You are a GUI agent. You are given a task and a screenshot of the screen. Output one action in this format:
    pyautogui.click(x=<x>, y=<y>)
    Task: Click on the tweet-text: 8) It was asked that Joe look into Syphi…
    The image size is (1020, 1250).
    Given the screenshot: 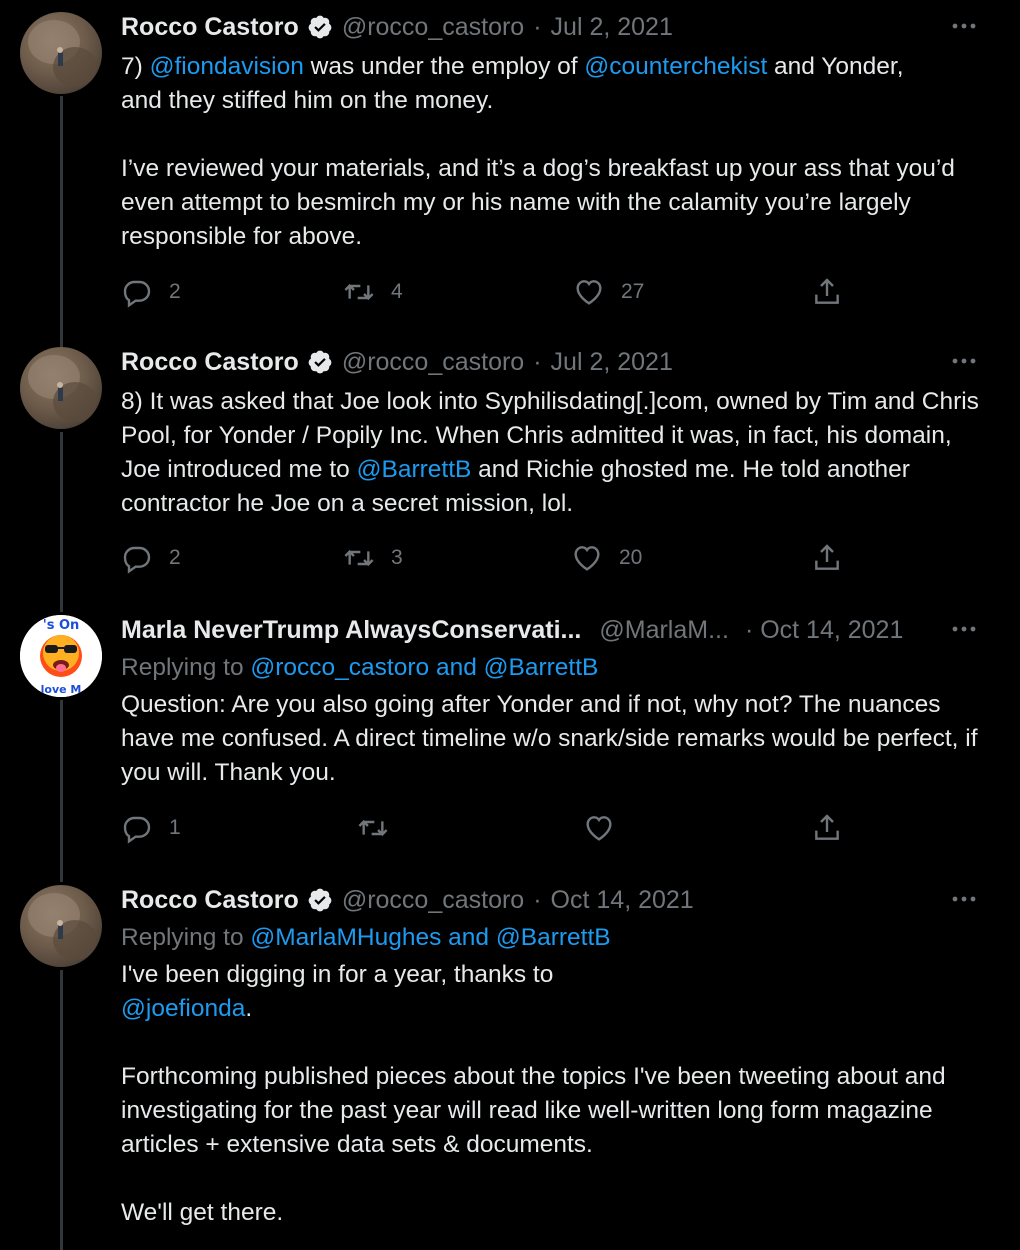 What is the action you would take?
    pyautogui.click(x=556, y=453)
    